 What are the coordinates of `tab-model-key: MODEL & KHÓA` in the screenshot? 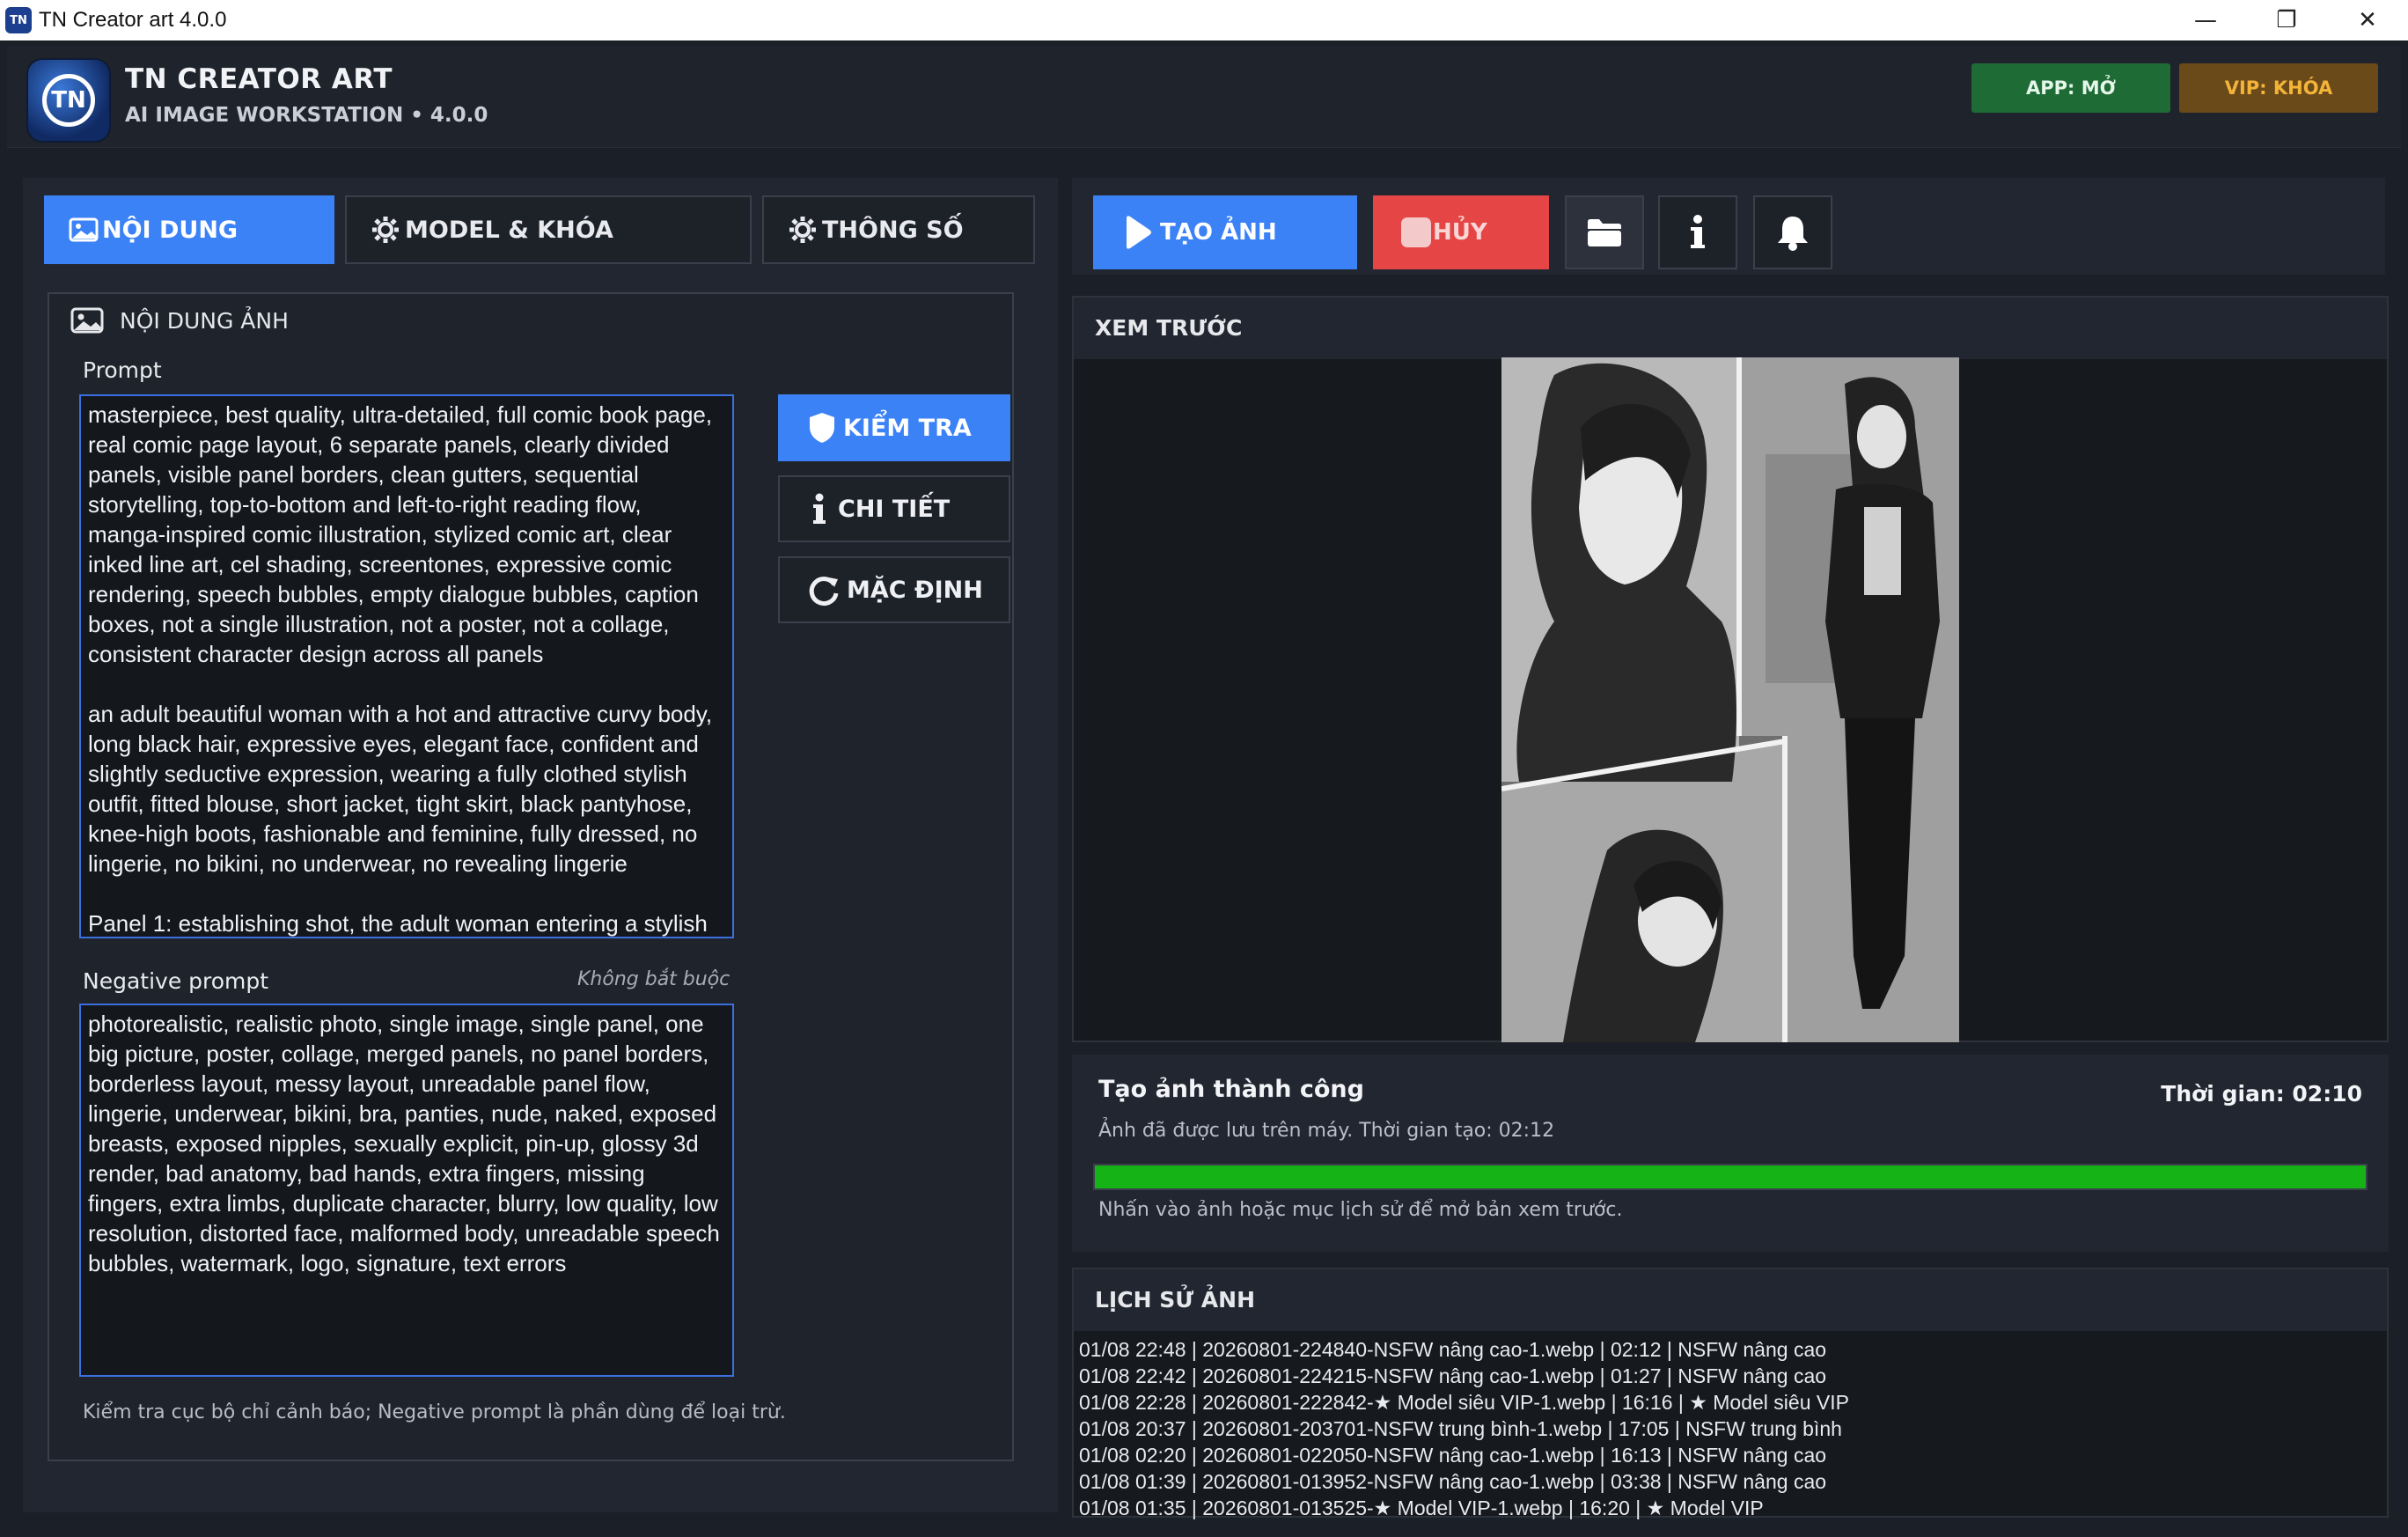 It's located at (548, 229).